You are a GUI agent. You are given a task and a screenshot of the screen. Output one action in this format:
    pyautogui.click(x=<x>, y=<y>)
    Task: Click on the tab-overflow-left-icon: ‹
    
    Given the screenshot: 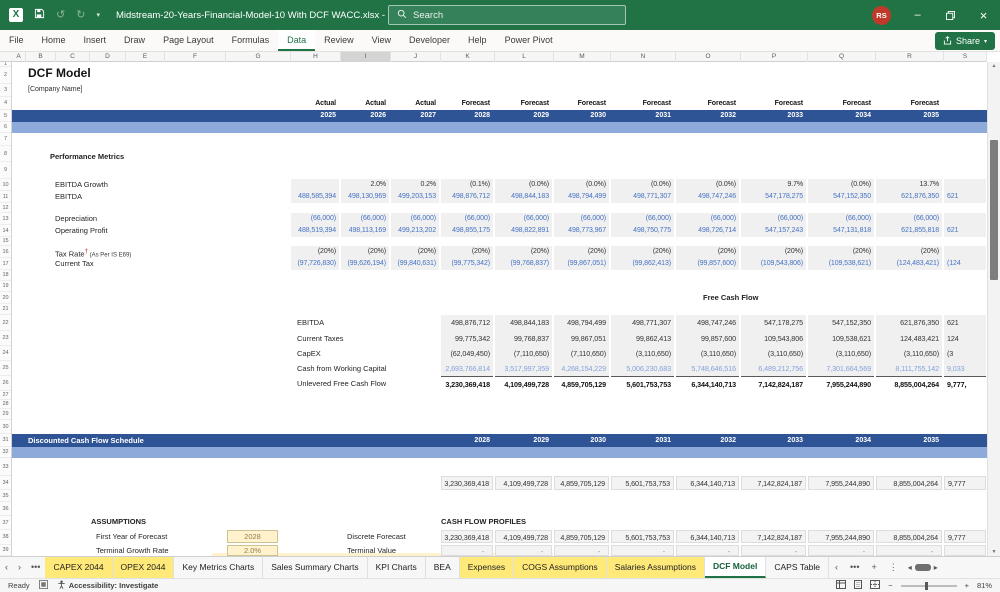 What is the action you would take?
    pyautogui.click(x=836, y=567)
    